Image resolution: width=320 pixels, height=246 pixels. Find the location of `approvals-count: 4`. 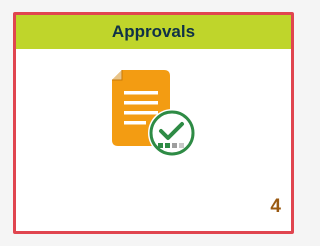

approvals-count: 4 is located at coordinates (275, 206).